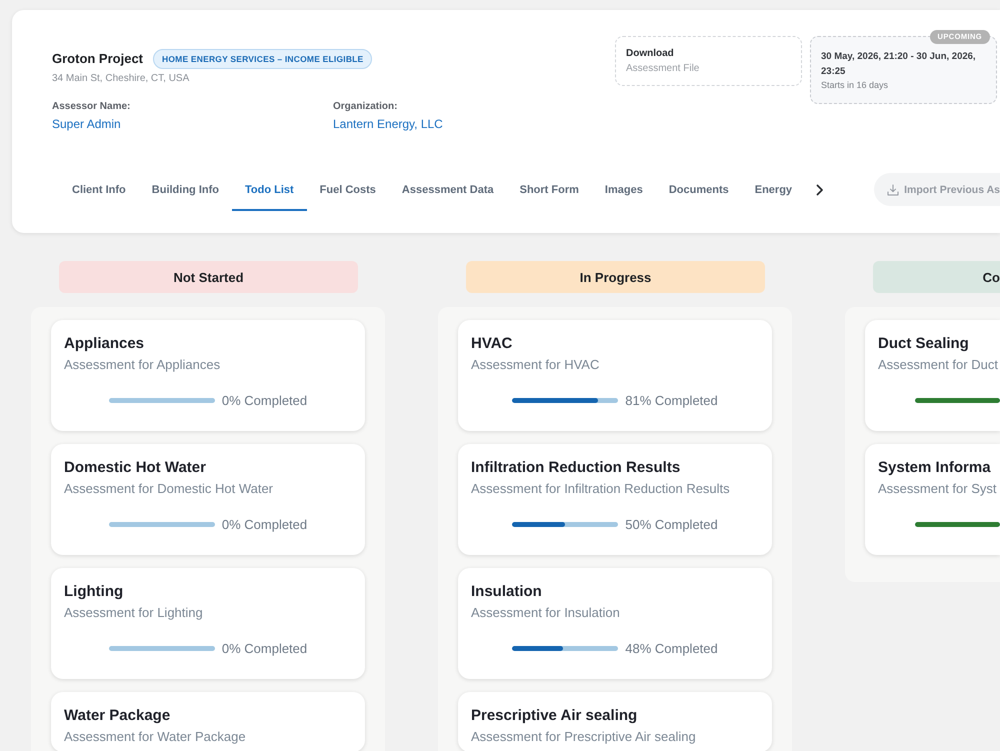 The height and width of the screenshot is (751, 1000). Describe the element at coordinates (492, 344) in the screenshot. I see `task-title: HVAC` at that location.